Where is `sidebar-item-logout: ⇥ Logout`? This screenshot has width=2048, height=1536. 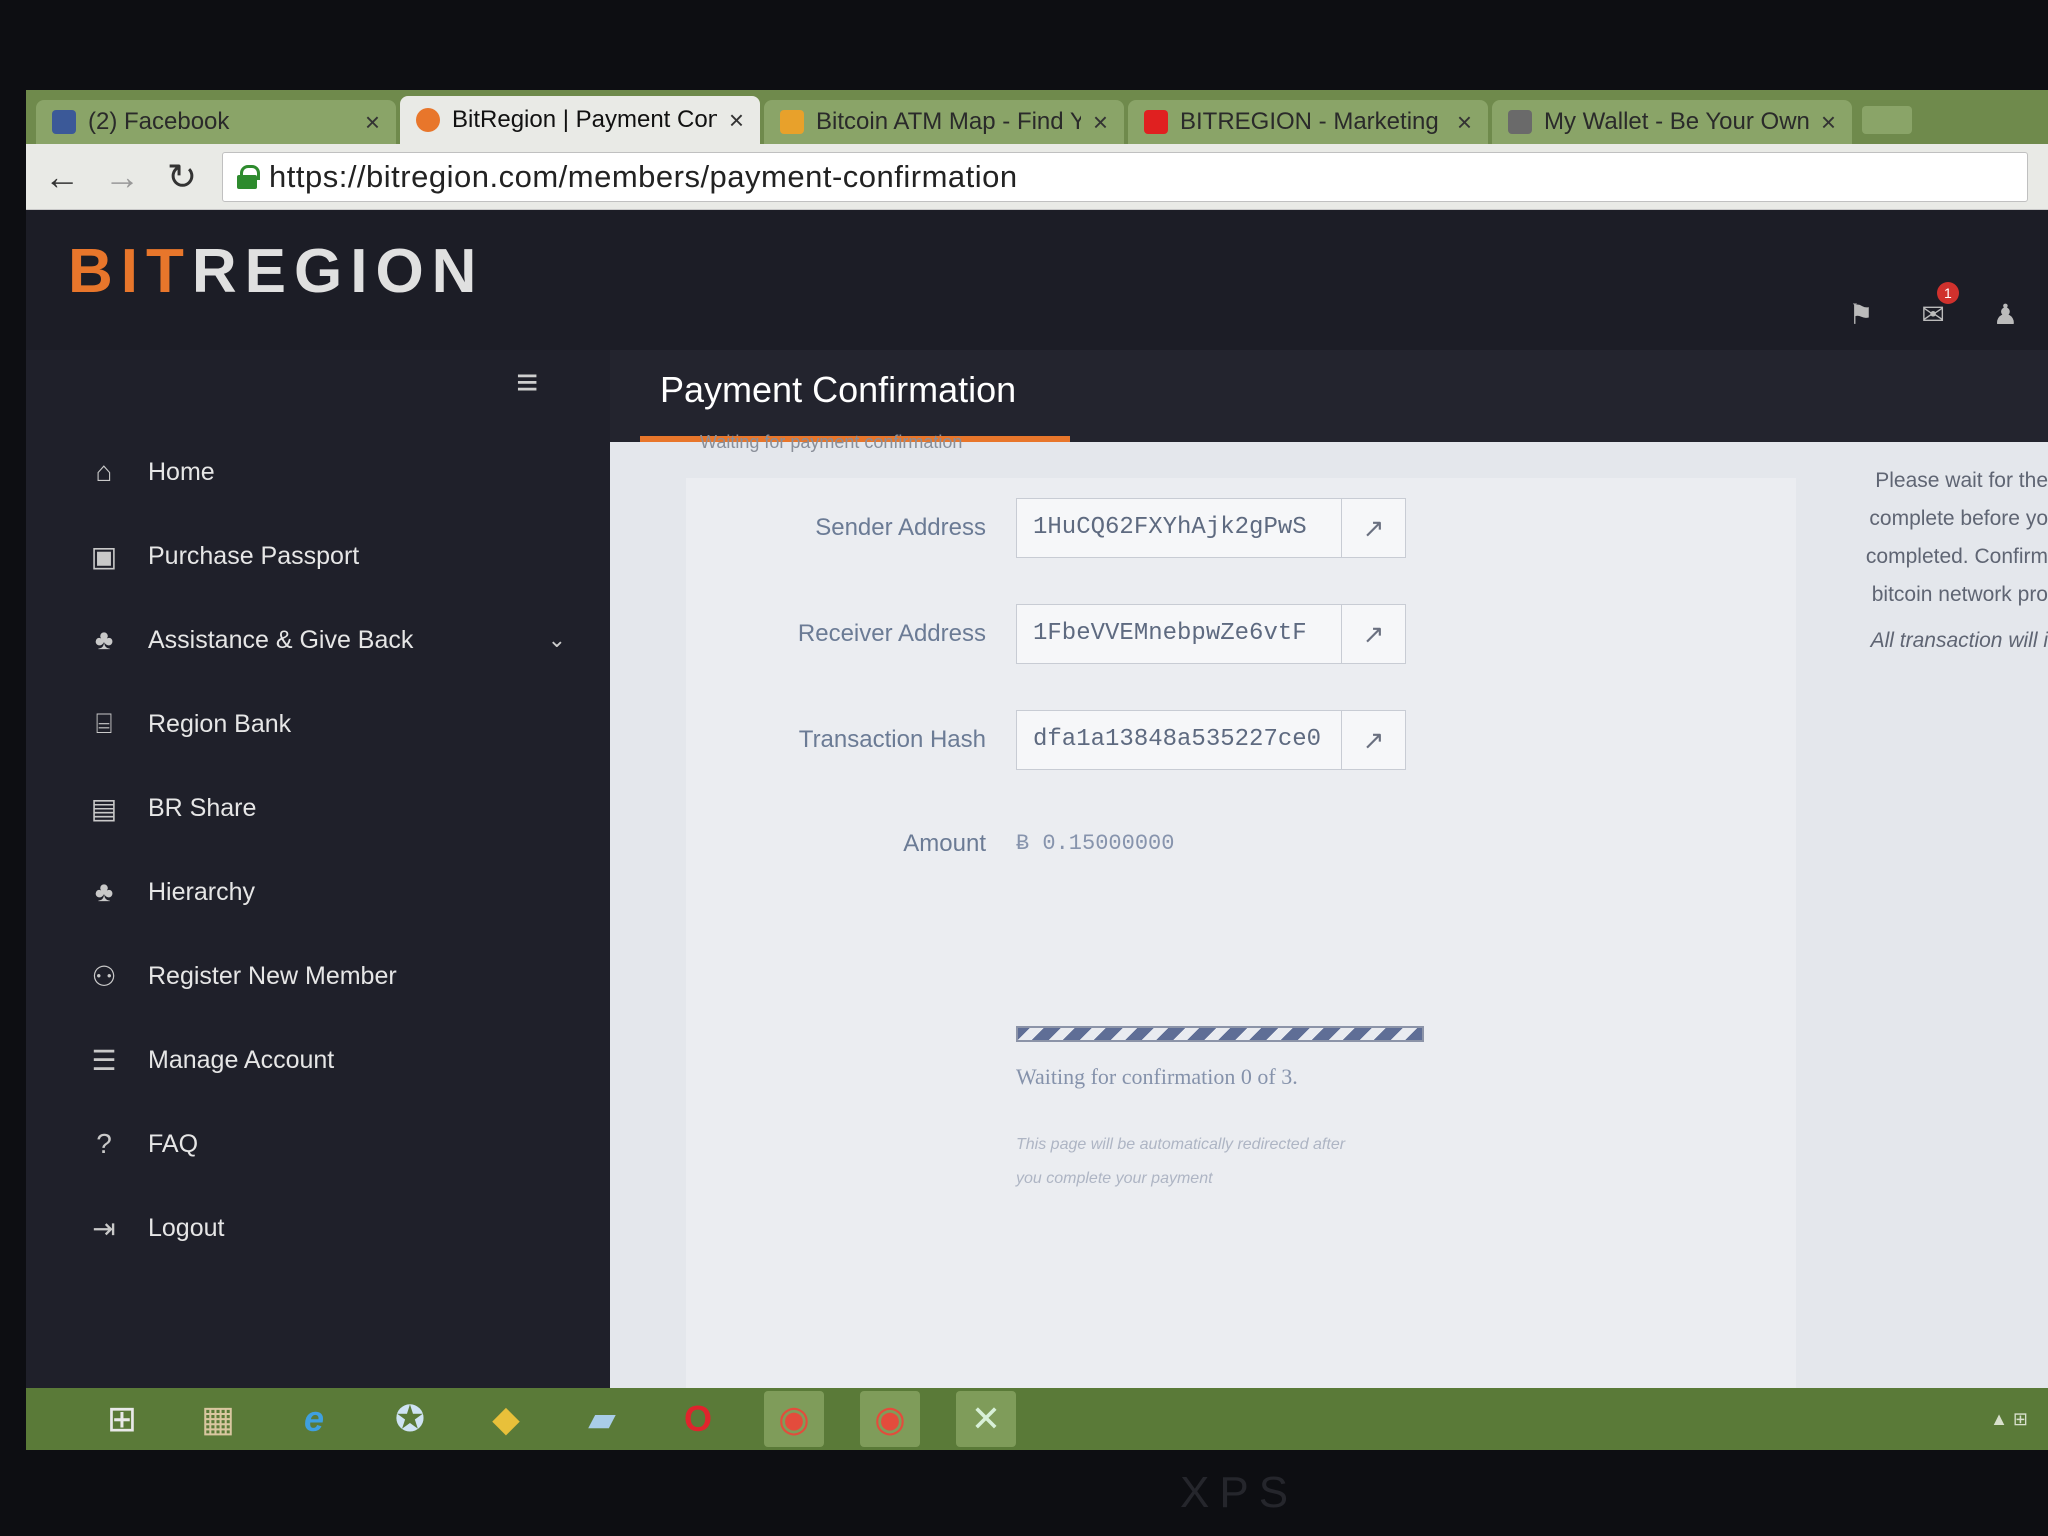 sidebar-item-logout: ⇥ Logout is located at coordinates (318, 1228).